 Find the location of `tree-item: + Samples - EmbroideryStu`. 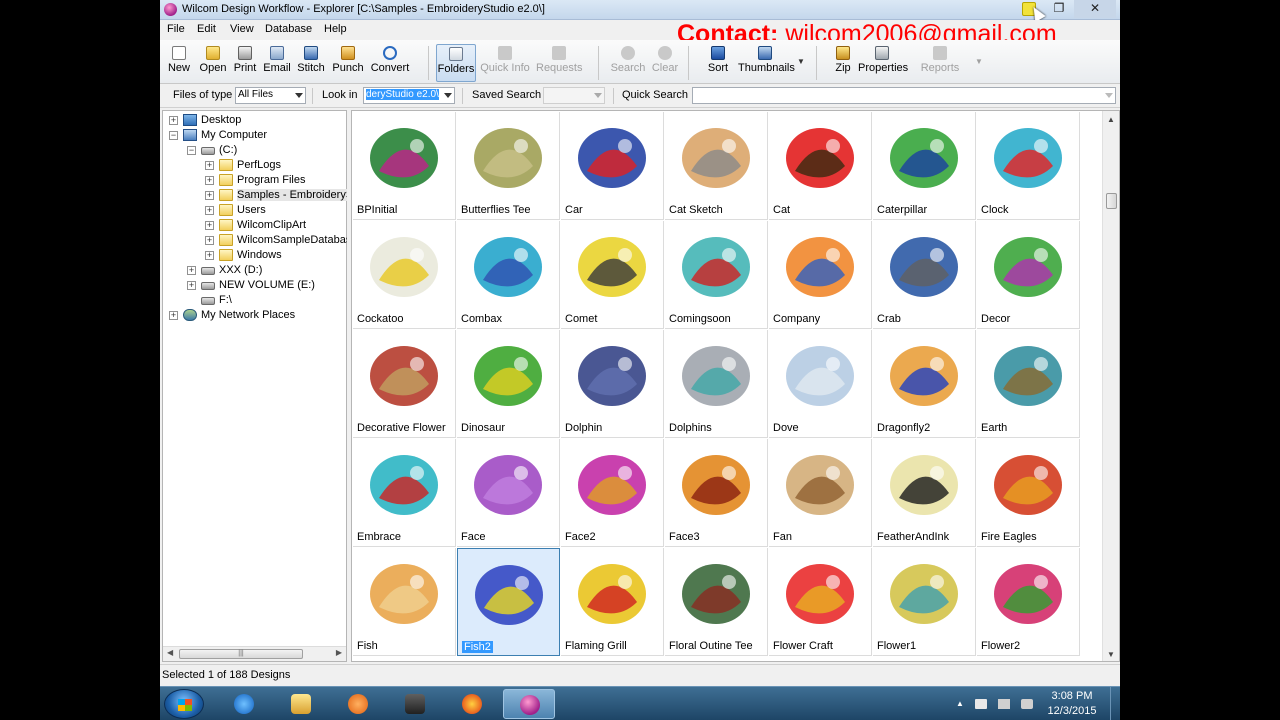

tree-item: + Samples - EmbroideryStu is located at coordinates (263, 195).